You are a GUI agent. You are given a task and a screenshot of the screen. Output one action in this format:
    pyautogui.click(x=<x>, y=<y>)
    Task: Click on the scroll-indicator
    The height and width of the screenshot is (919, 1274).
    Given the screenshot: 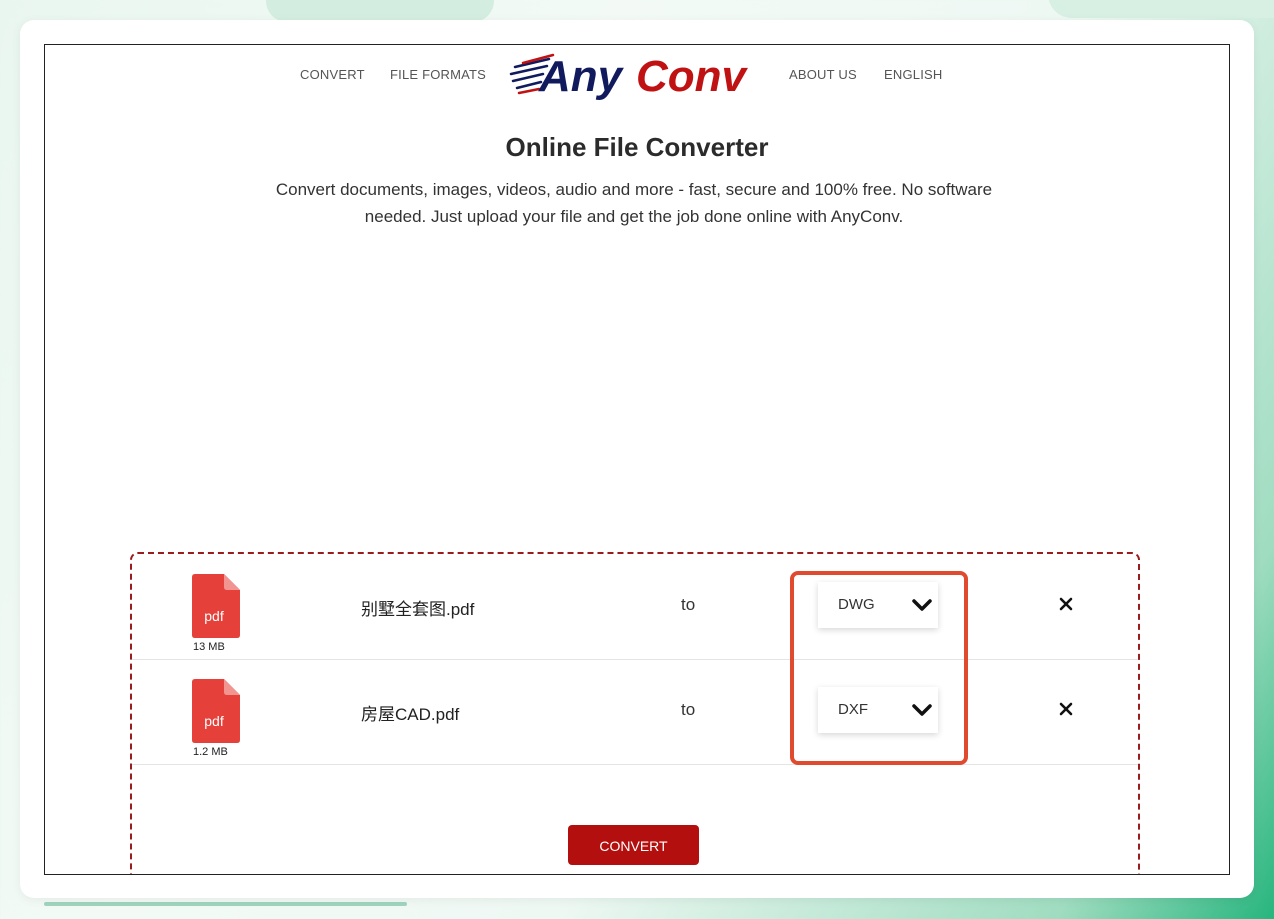 What is the action you would take?
    pyautogui.click(x=225, y=904)
    